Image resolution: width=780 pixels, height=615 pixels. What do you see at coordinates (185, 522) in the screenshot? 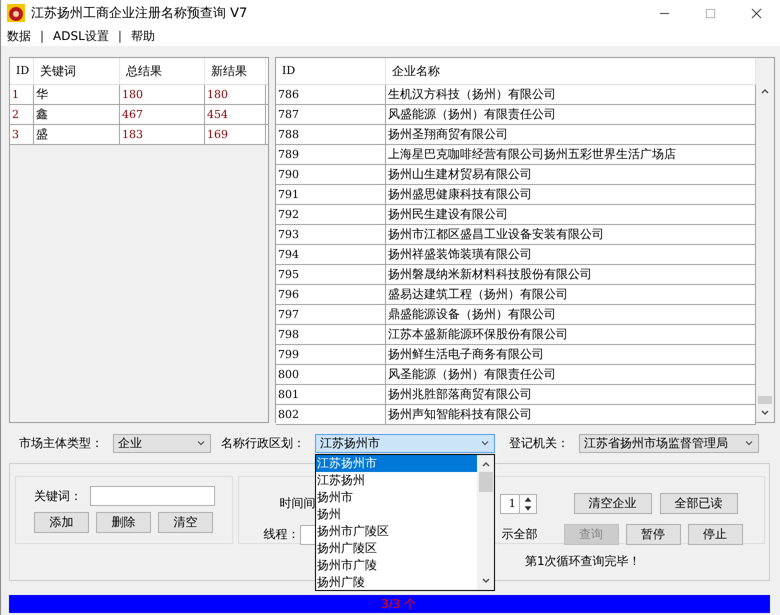
I see `action-button: 清空` at bounding box center [185, 522].